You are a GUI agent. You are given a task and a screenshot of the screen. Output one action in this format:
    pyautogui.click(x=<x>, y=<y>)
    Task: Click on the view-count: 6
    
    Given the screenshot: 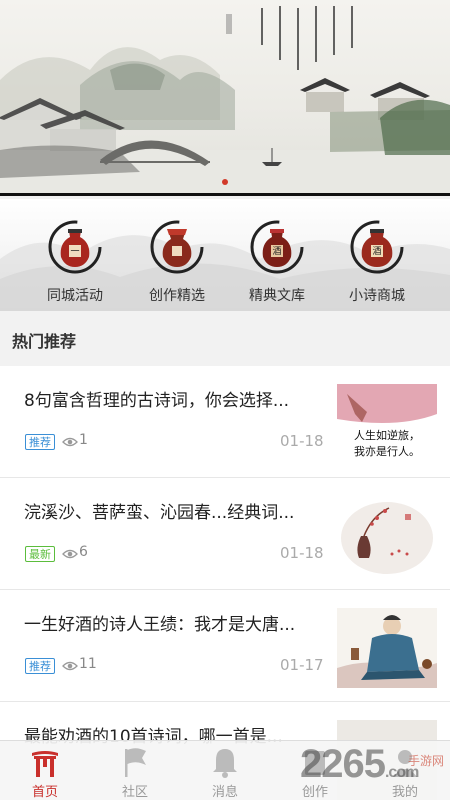 What is the action you would take?
    pyautogui.click(x=83, y=552)
    